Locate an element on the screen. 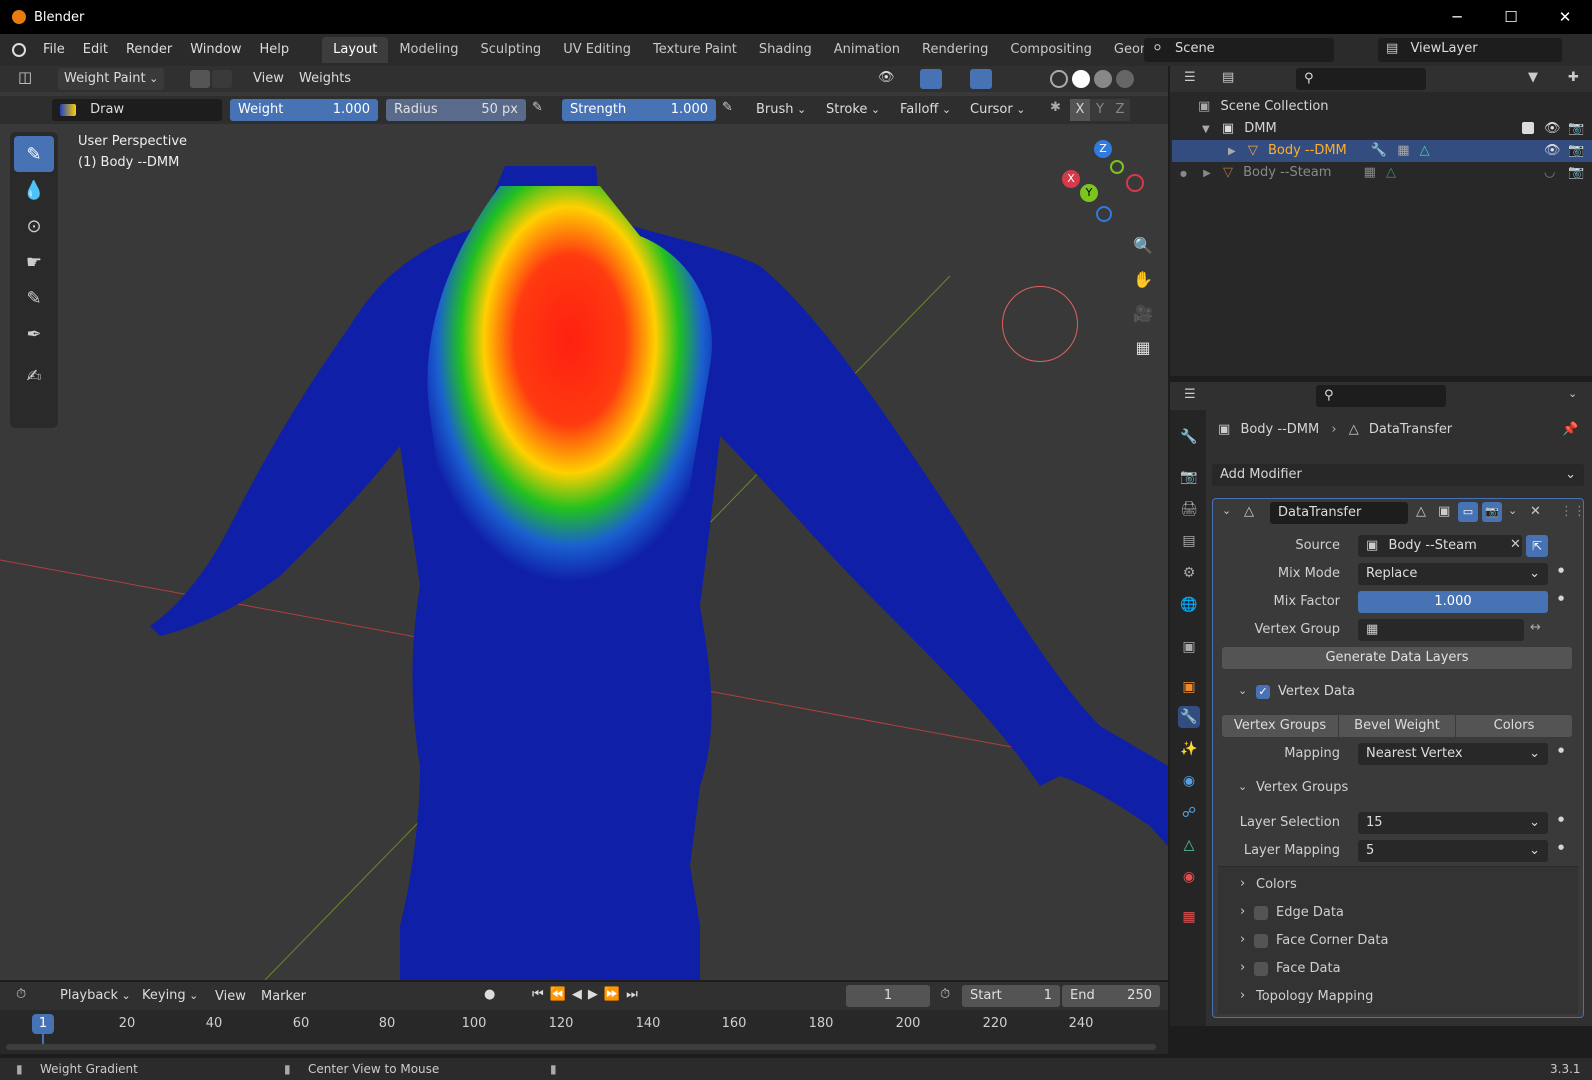 The height and width of the screenshot is (1080, 1592). vertex-groups-subpanel-label: Vertex Groups is located at coordinates (1302, 787).